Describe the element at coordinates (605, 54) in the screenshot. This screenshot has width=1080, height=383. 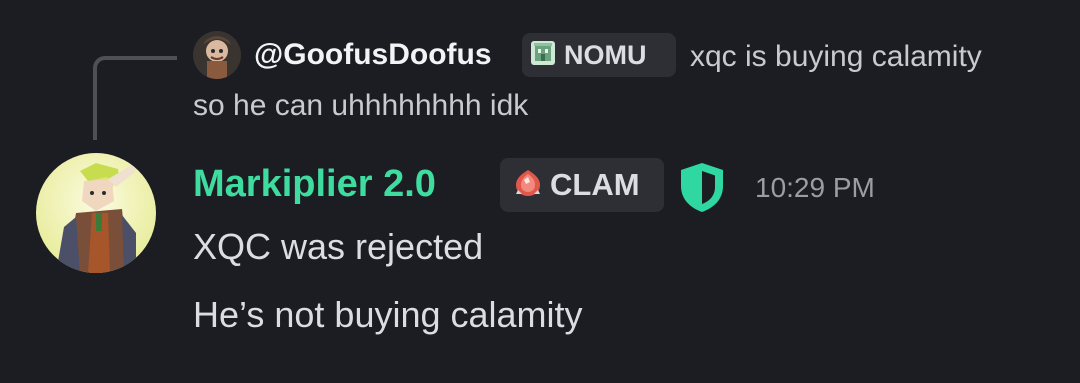
I see `reply-tag-label: NOMU` at that location.